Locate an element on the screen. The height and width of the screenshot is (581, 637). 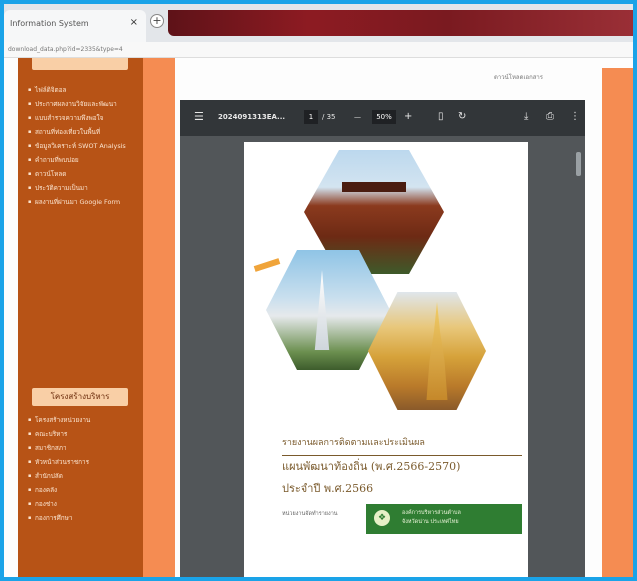
new-tab-button: + is located at coordinates (157, 21).